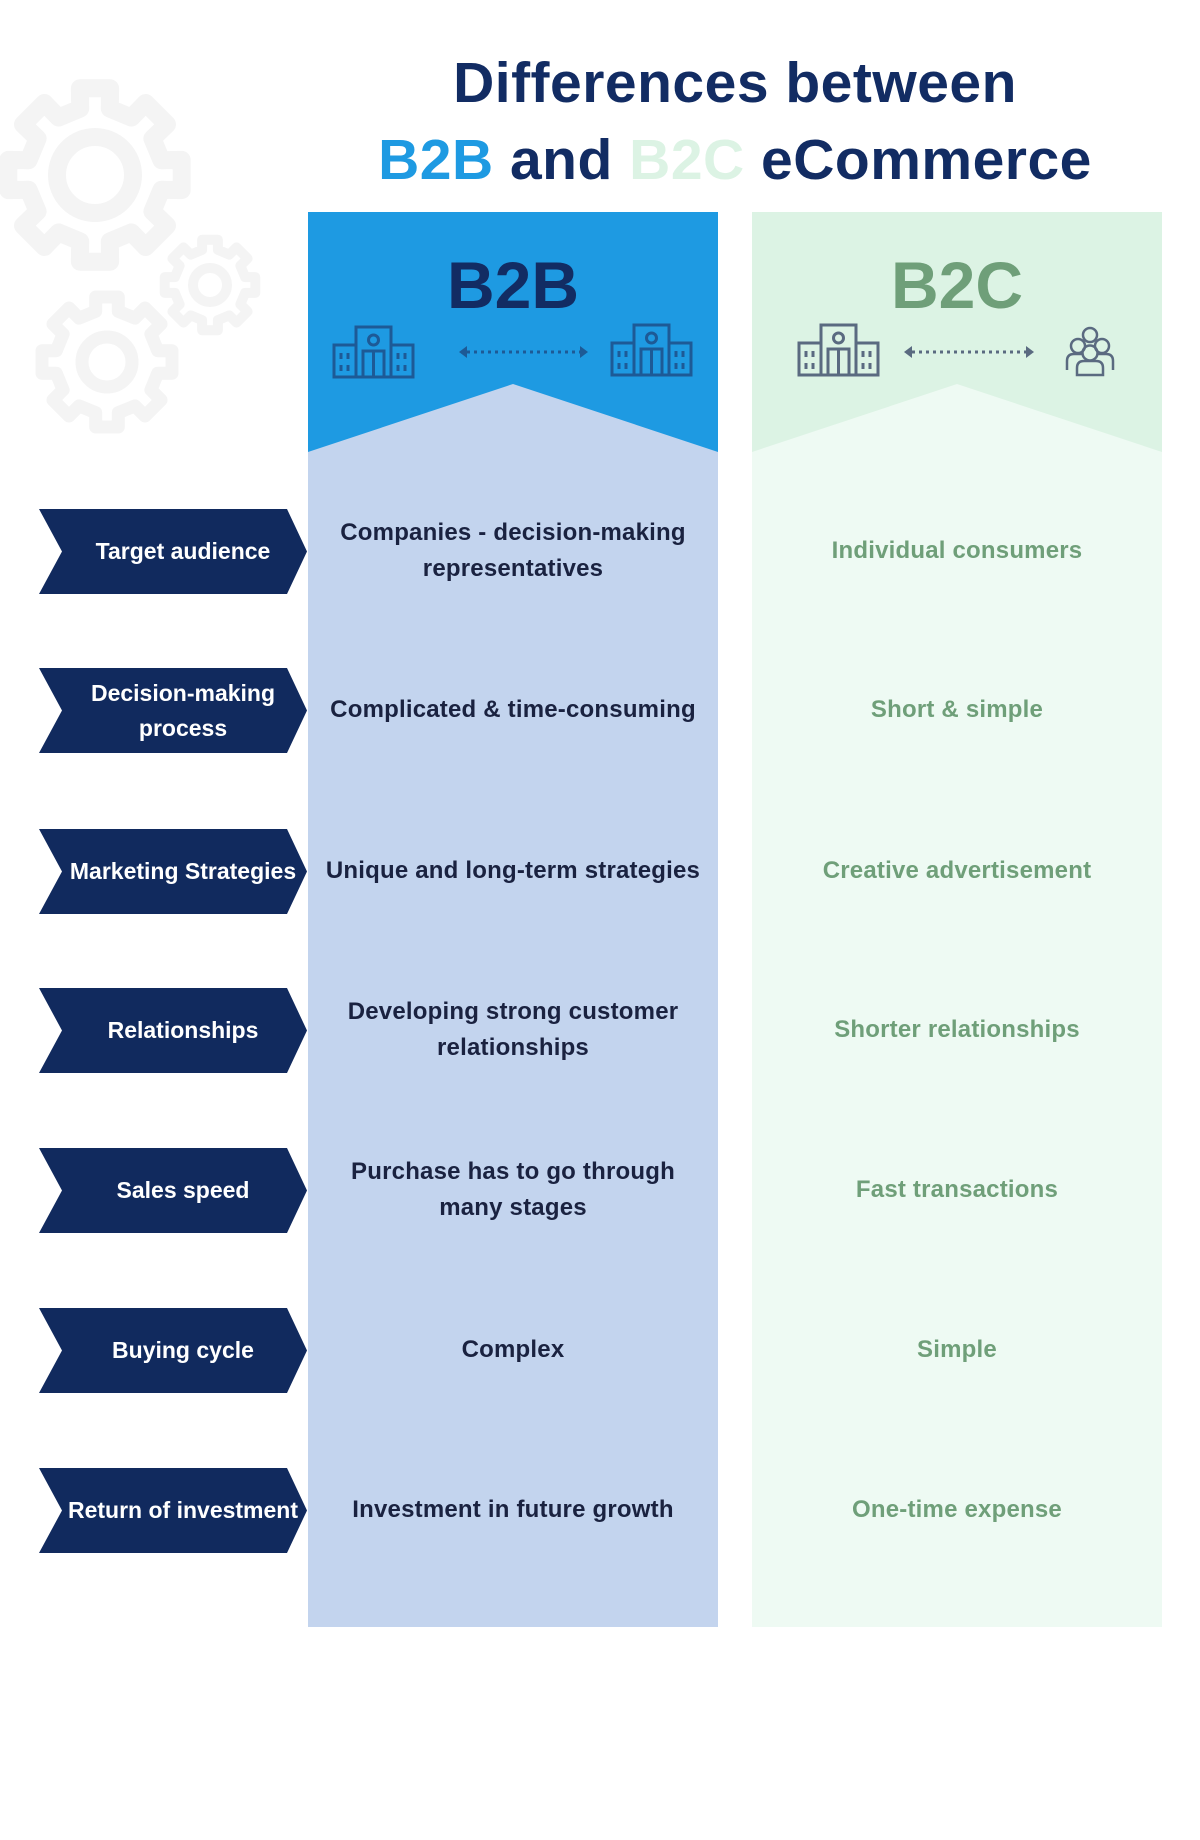  I want to click on row-label-sales-speed: Sales speed, so click(173, 1190).